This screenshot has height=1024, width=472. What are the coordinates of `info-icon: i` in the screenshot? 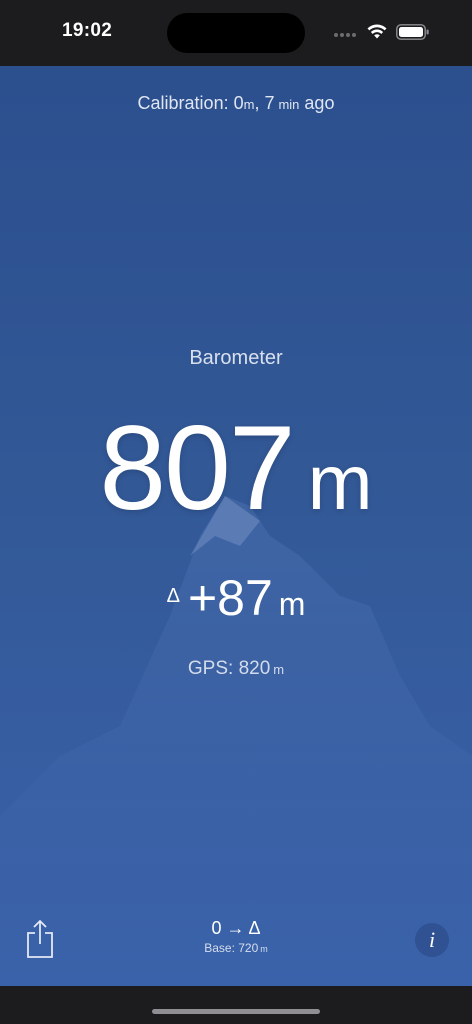 It's located at (432, 939).